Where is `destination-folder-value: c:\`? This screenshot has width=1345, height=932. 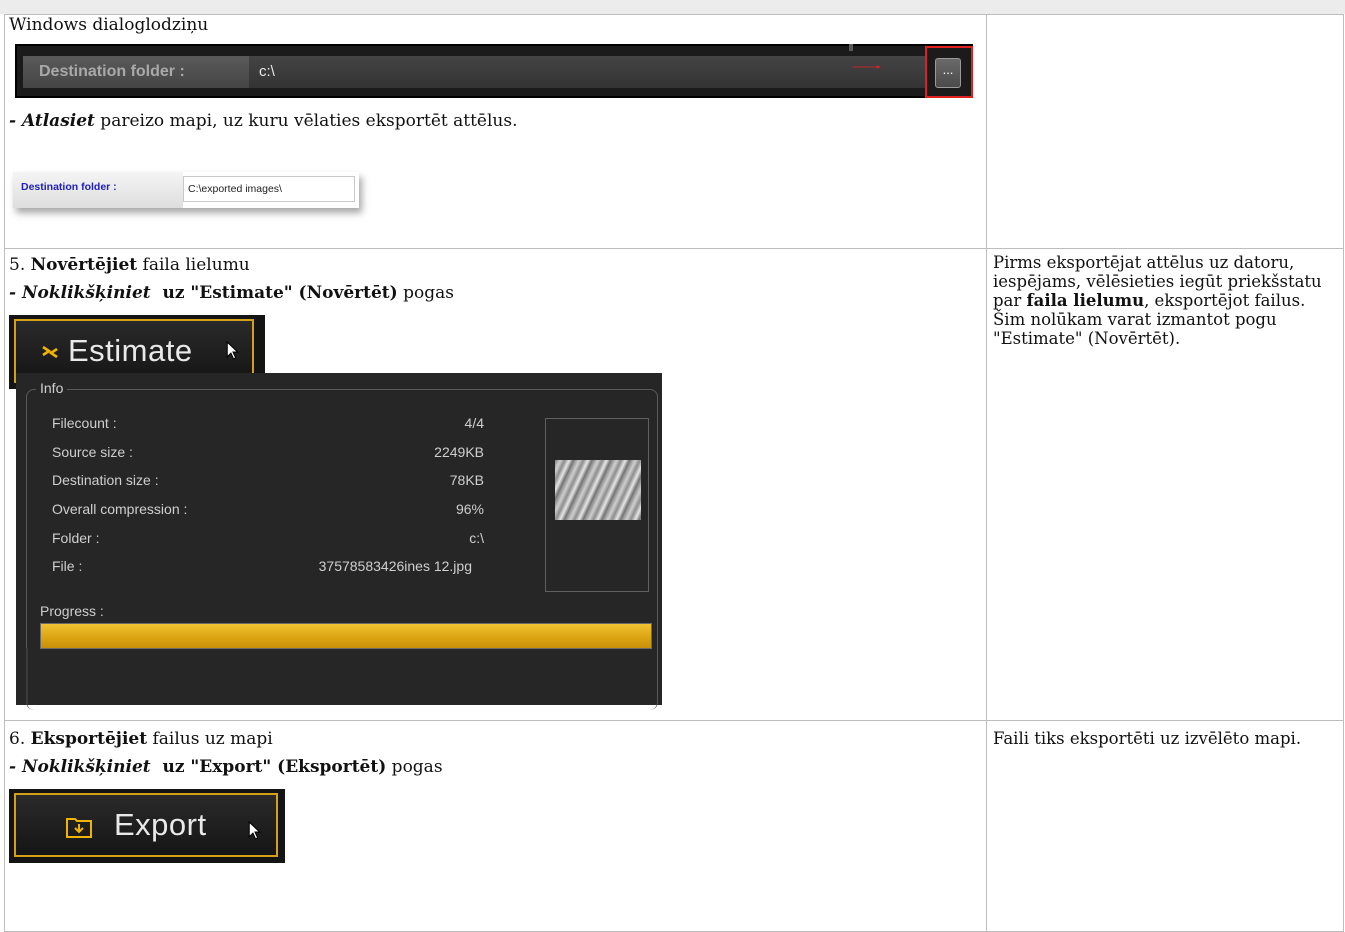
destination-folder-value: c:\ is located at coordinates (587, 72).